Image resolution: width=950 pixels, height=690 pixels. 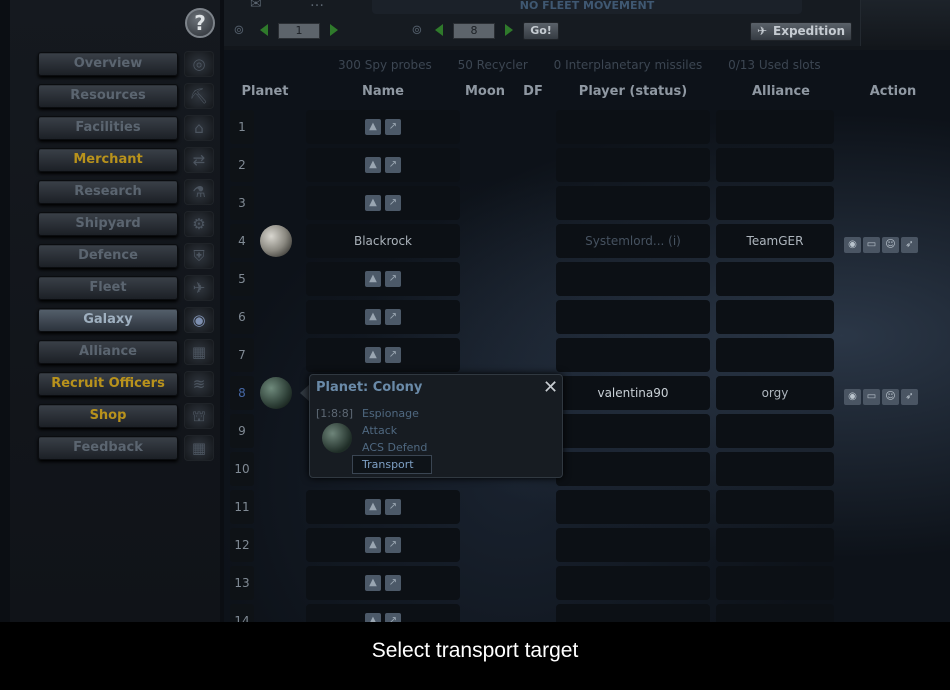 I want to click on menu-item-facilities: Facilities, so click(x=108, y=128).